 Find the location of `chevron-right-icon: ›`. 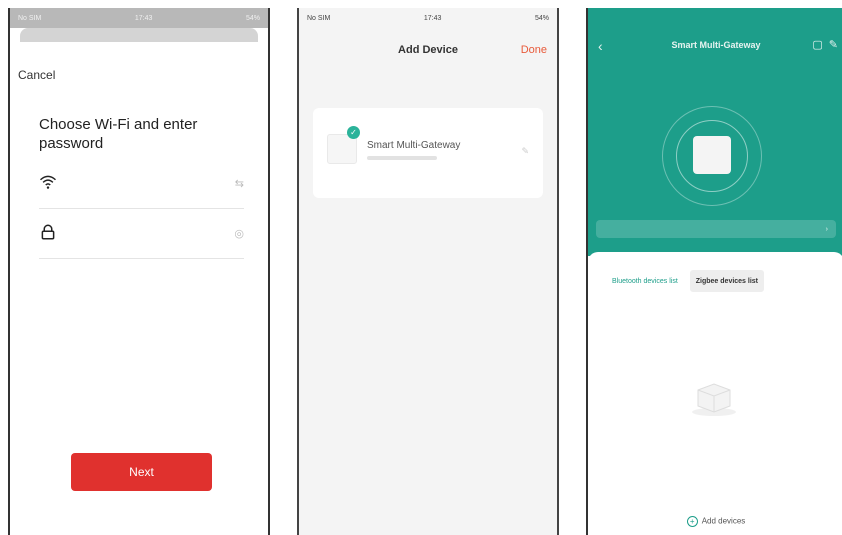

chevron-right-icon: › is located at coordinates (826, 229).